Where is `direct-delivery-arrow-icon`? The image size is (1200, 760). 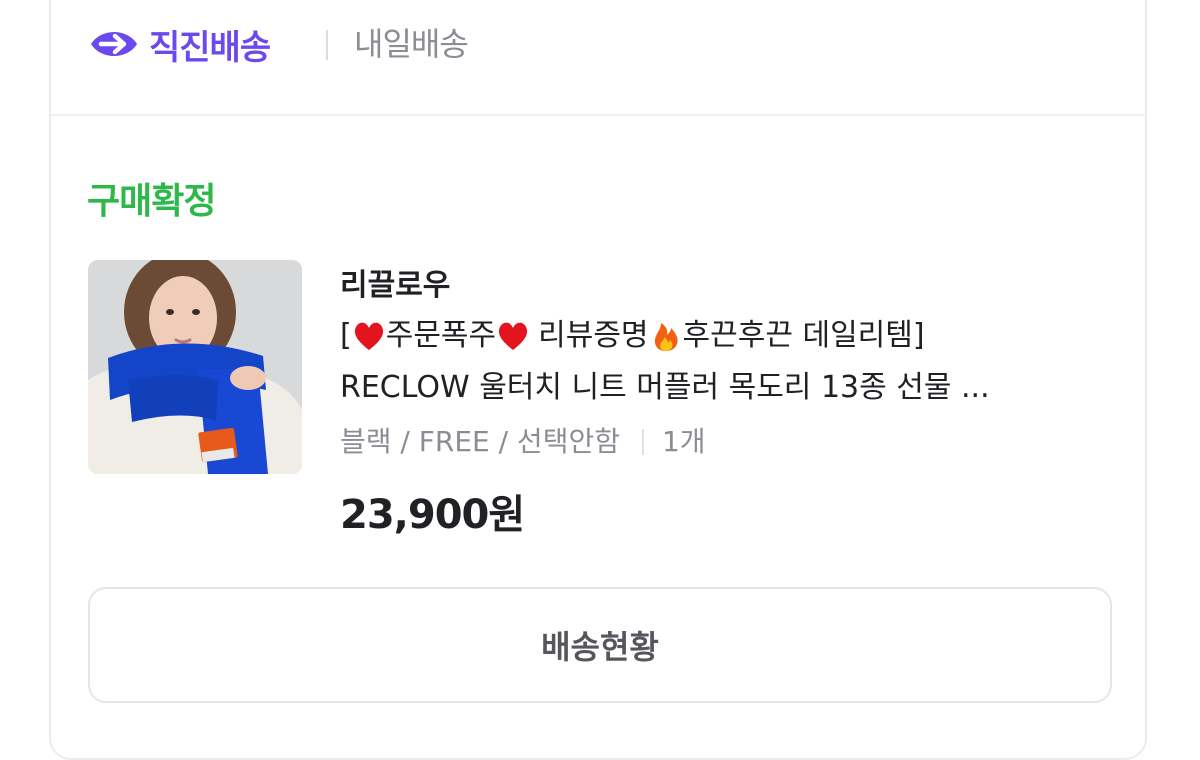
direct-delivery-arrow-icon is located at coordinates (114, 44).